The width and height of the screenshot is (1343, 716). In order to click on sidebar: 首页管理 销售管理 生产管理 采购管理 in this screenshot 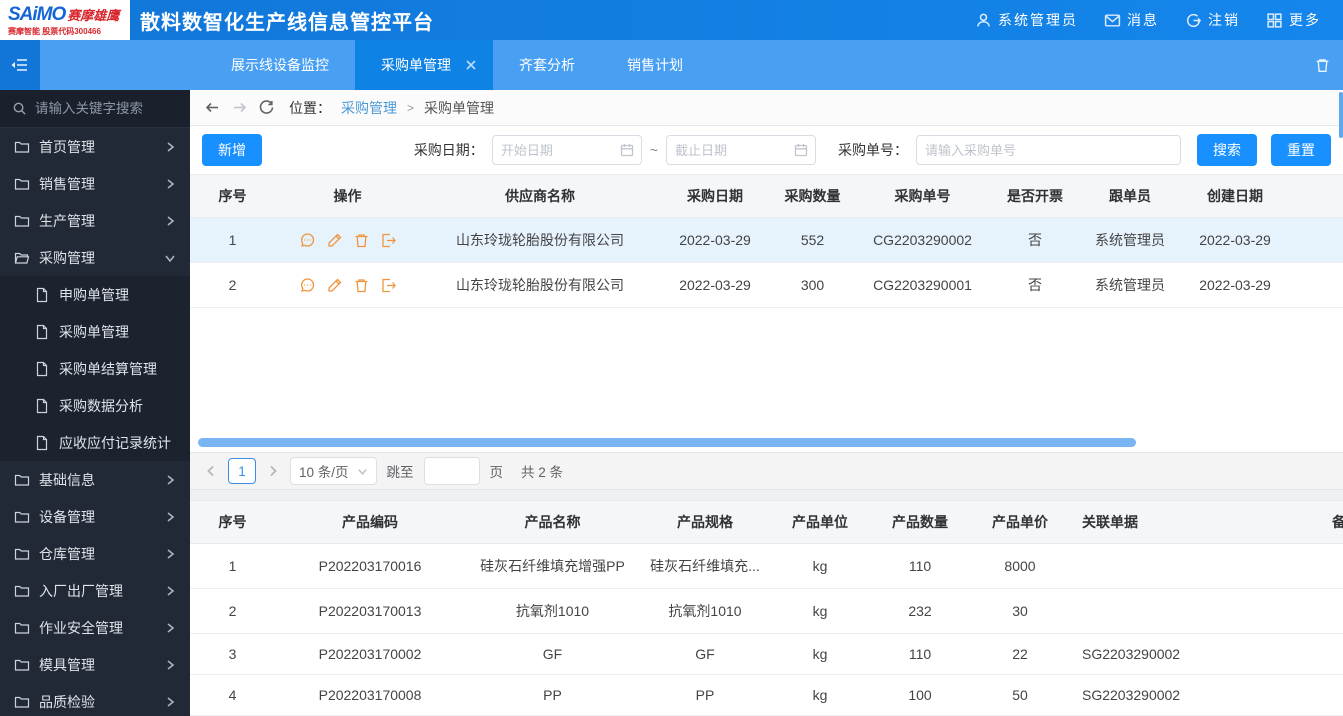, I will do `click(95, 403)`.